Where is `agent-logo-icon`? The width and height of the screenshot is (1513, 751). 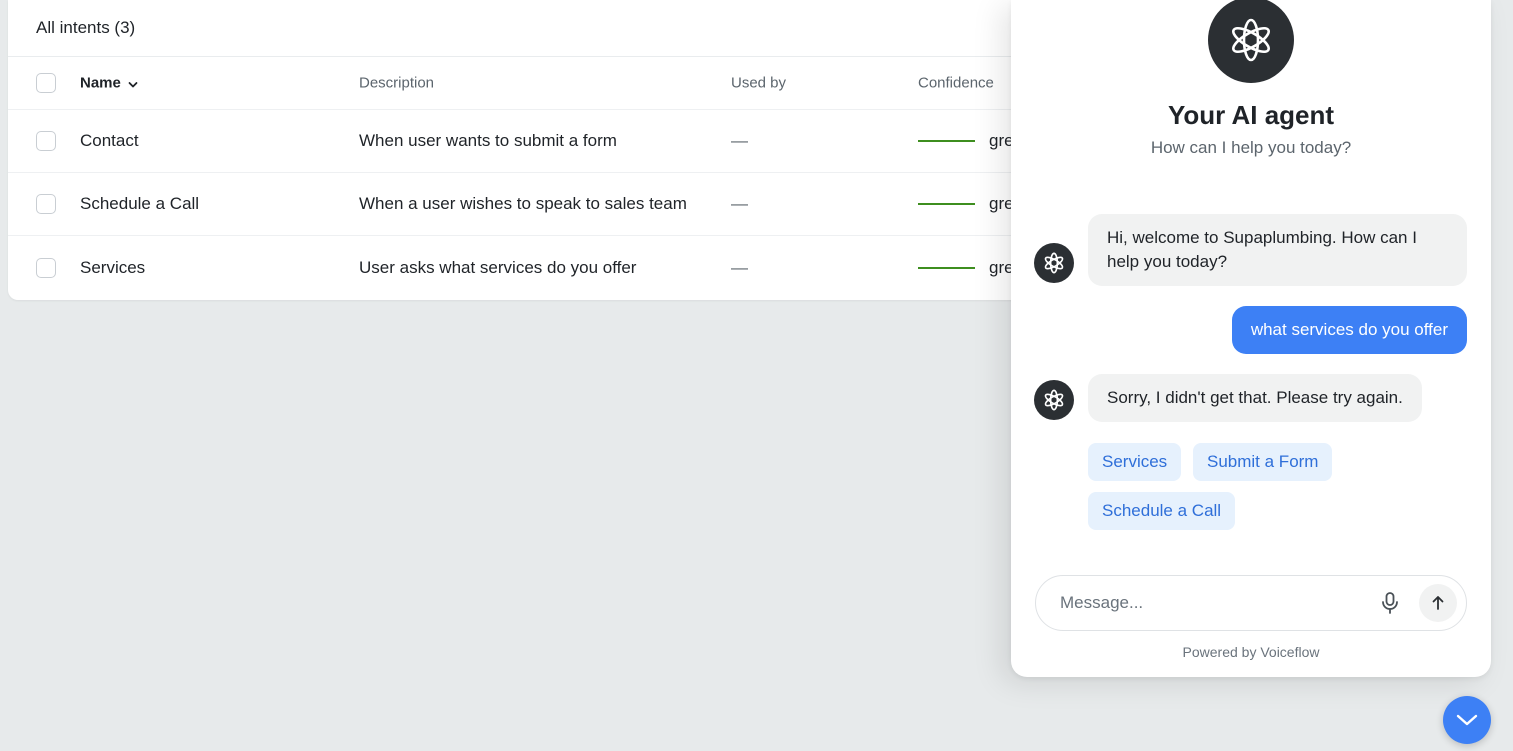
agent-logo-icon is located at coordinates (1251, 41).